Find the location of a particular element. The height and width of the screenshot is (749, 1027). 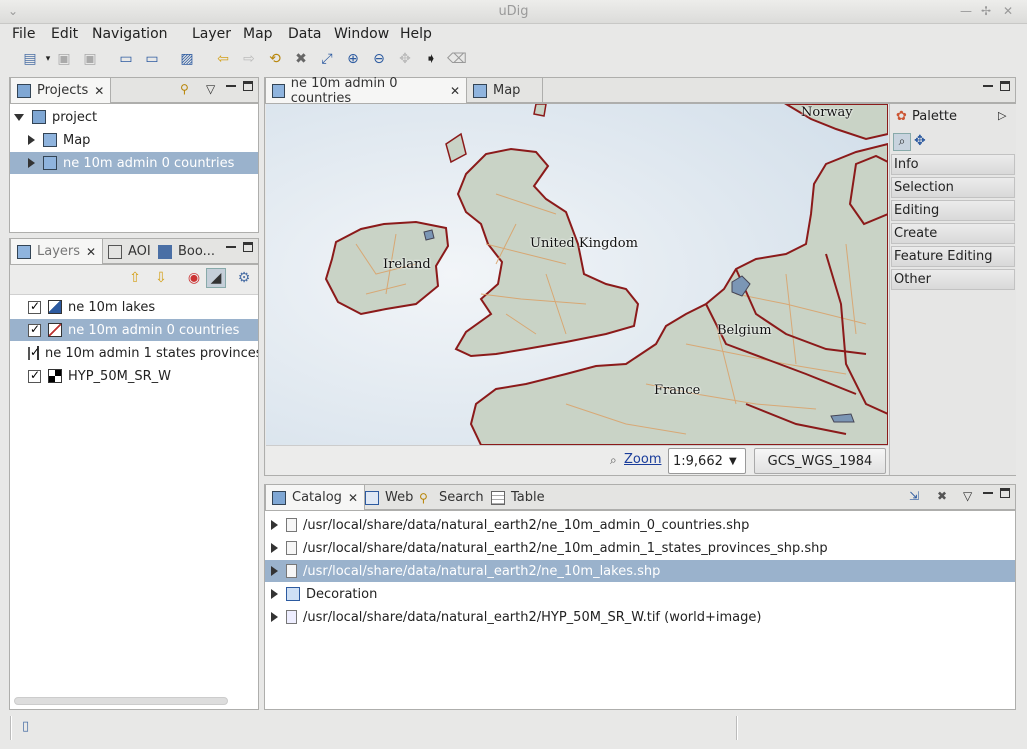

select-layer-icon: ⚙ is located at coordinates (244, 278).